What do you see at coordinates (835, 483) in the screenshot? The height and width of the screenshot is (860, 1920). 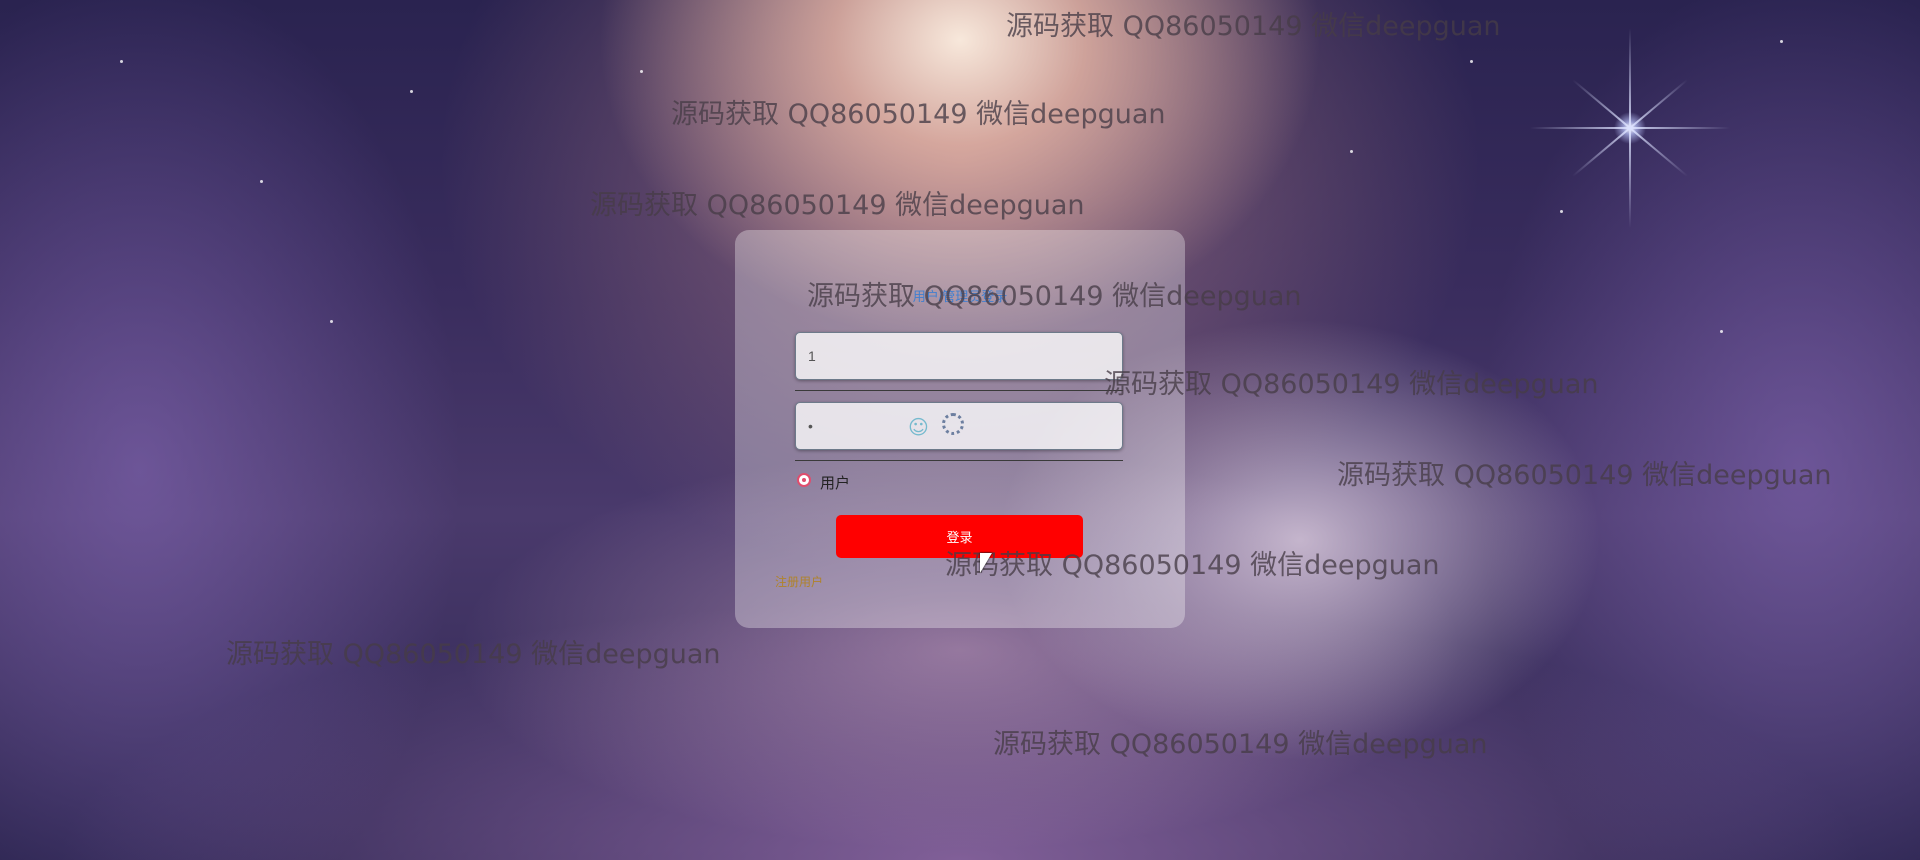 I see `role-label: 用户` at bounding box center [835, 483].